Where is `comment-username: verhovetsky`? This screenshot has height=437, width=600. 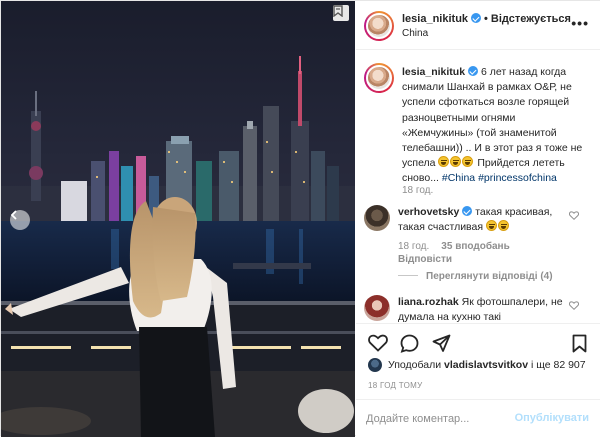 comment-username: verhovetsky is located at coordinates (428, 212).